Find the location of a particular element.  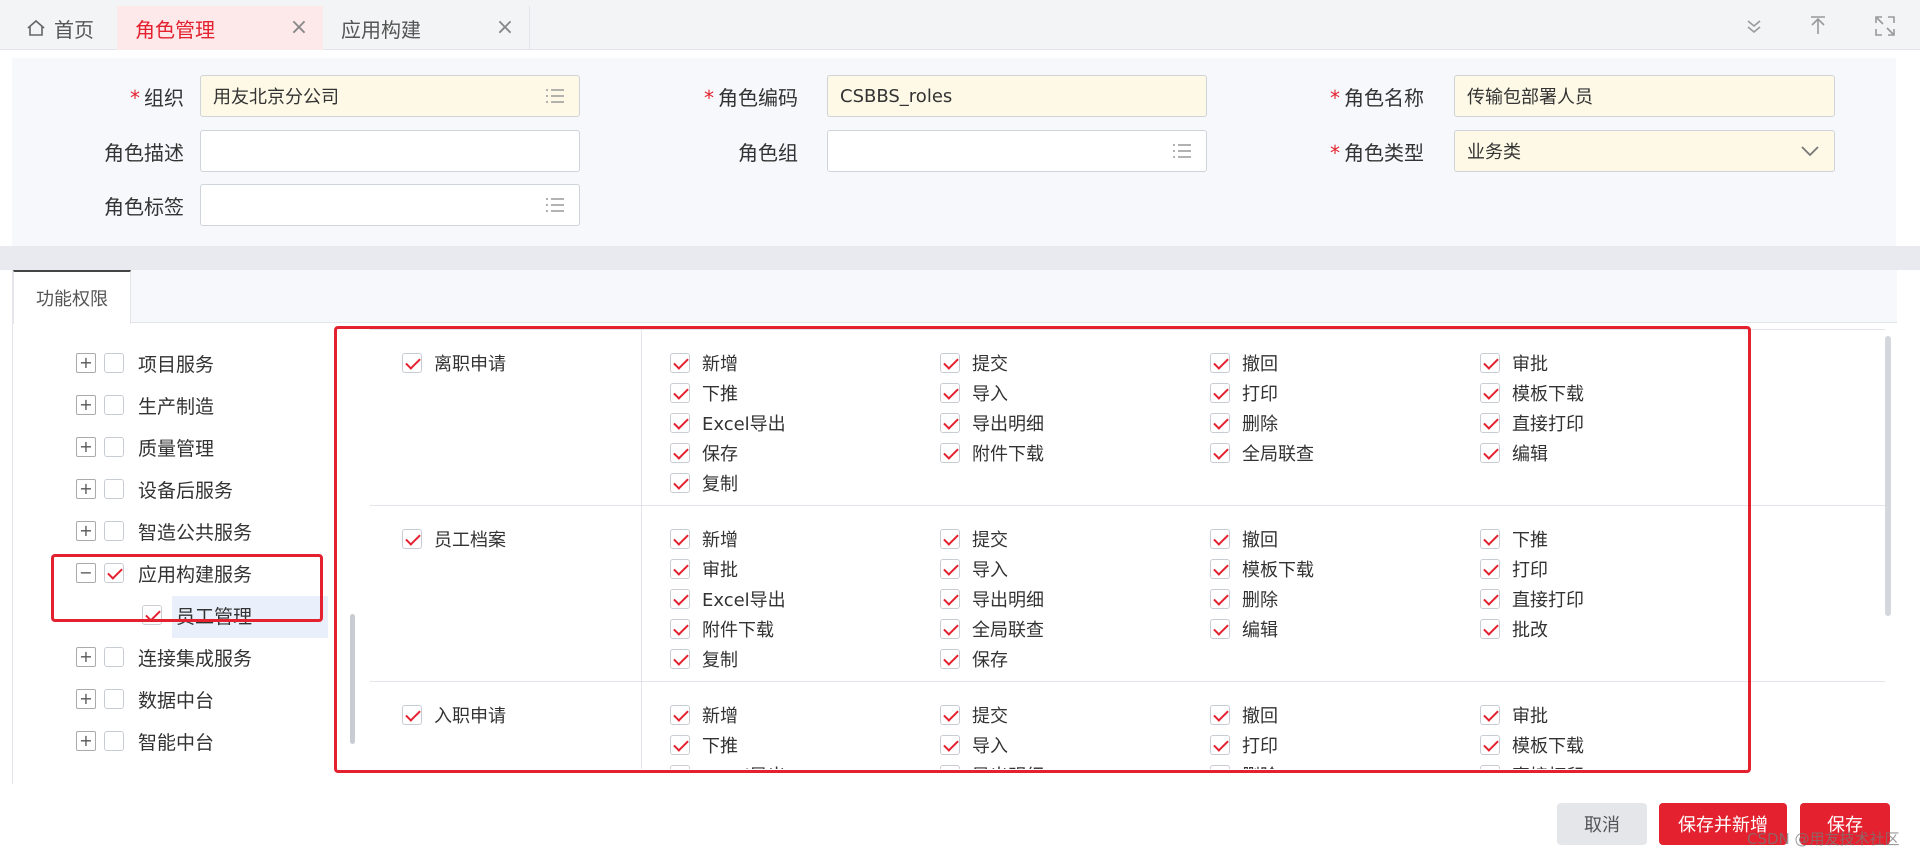

type-select: 业务类 is located at coordinates (1644, 151).